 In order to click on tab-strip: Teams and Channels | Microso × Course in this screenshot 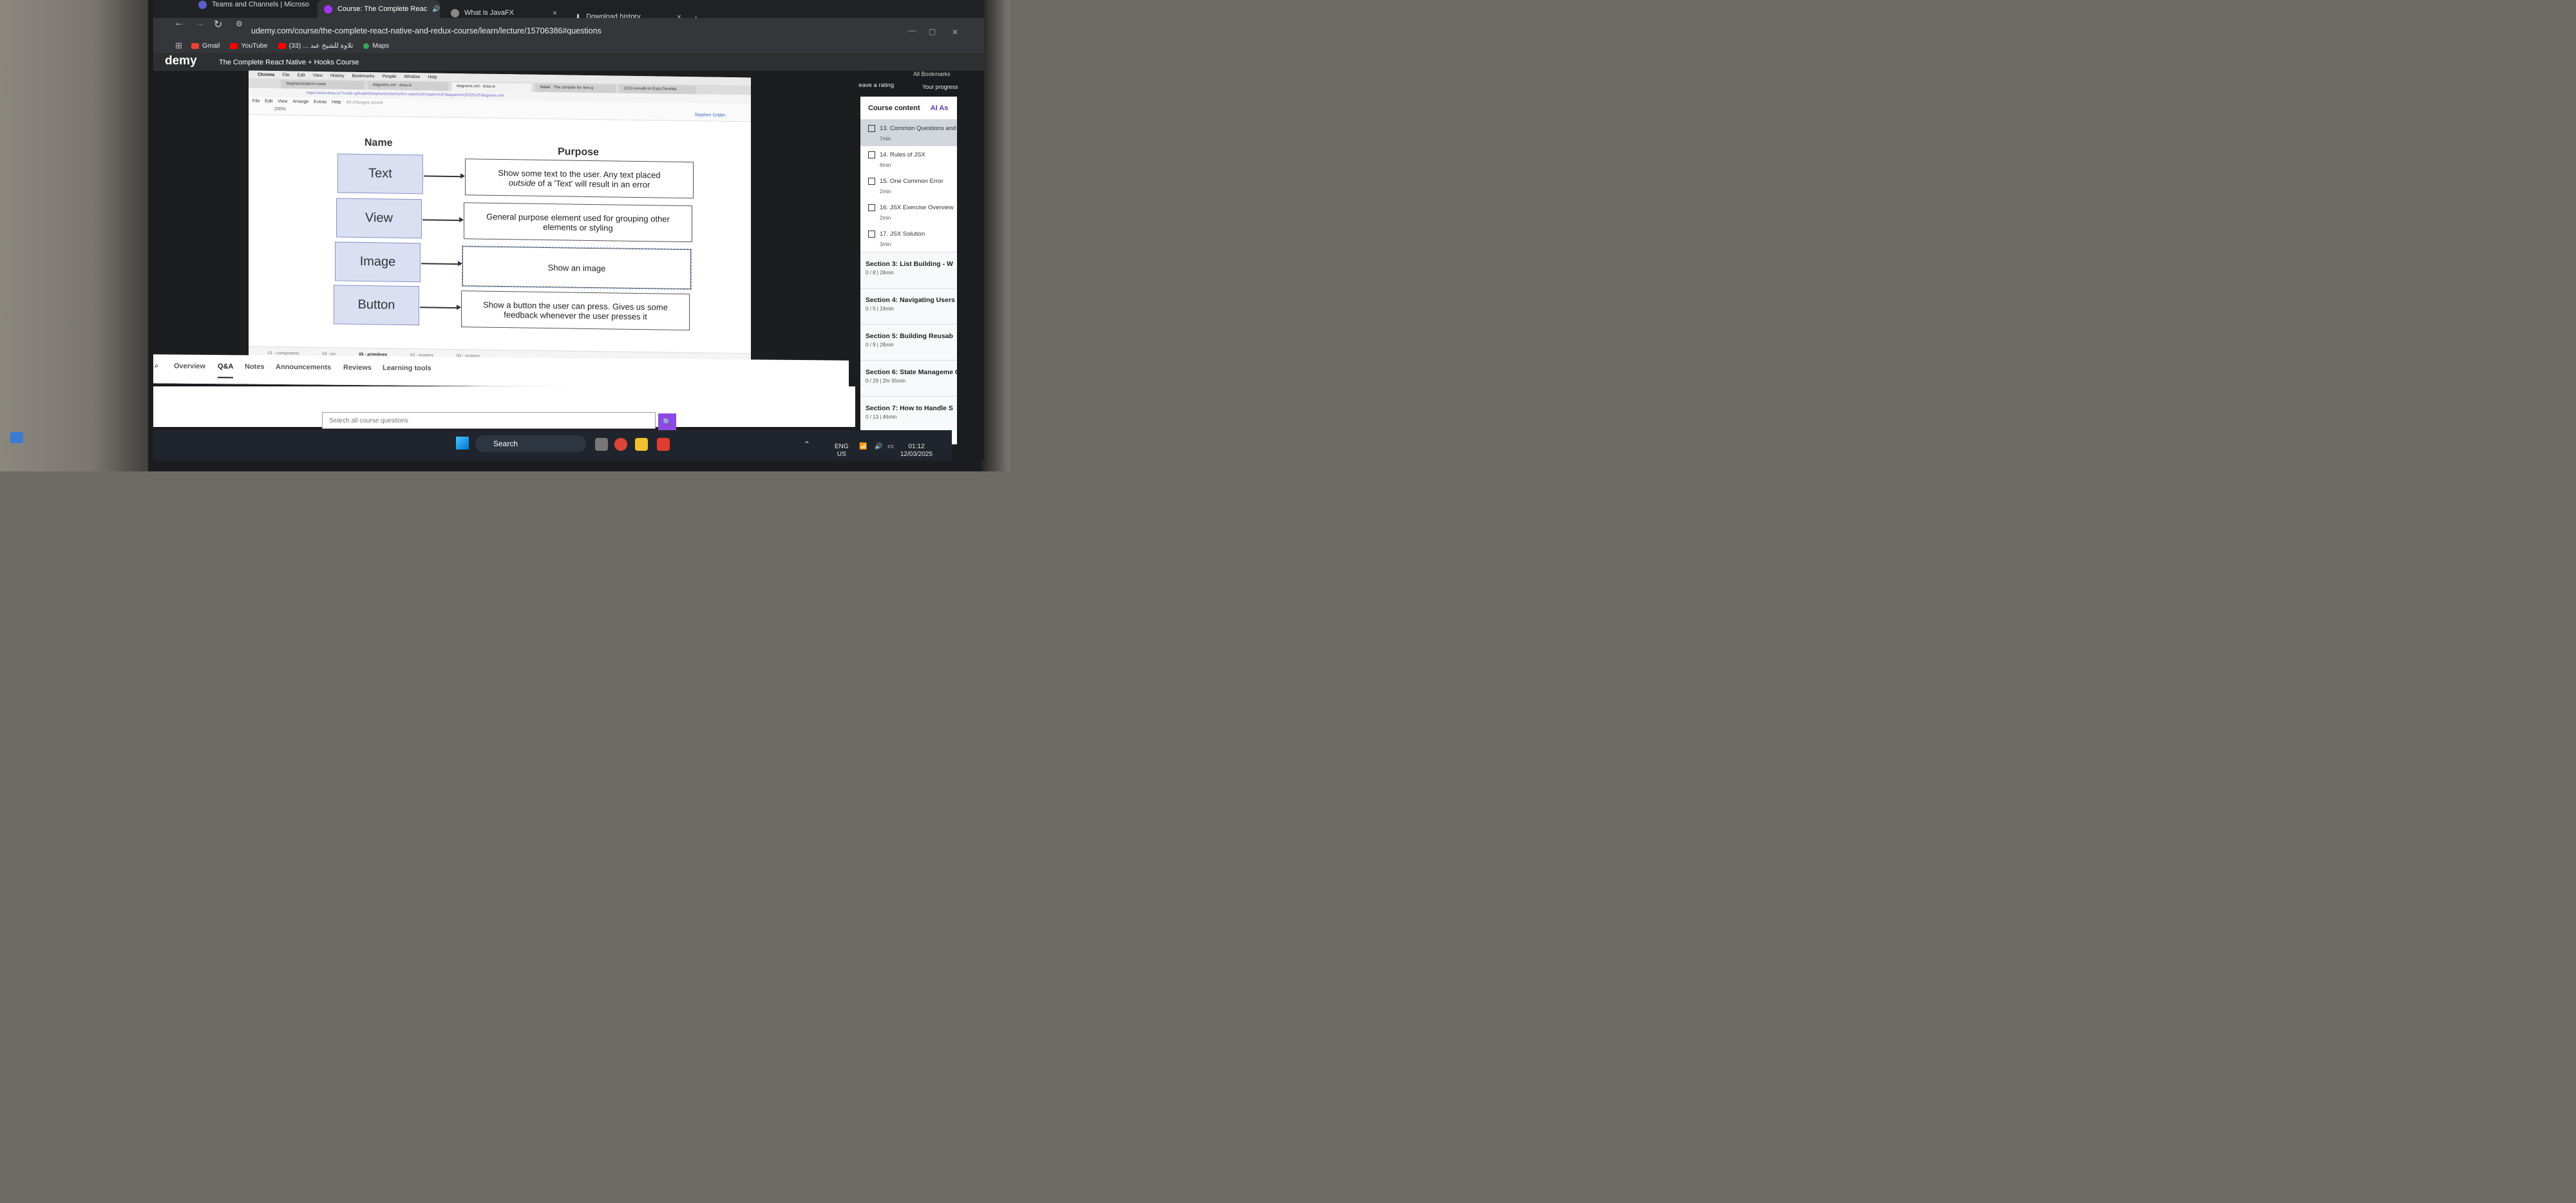, I will do `click(569, 12)`.